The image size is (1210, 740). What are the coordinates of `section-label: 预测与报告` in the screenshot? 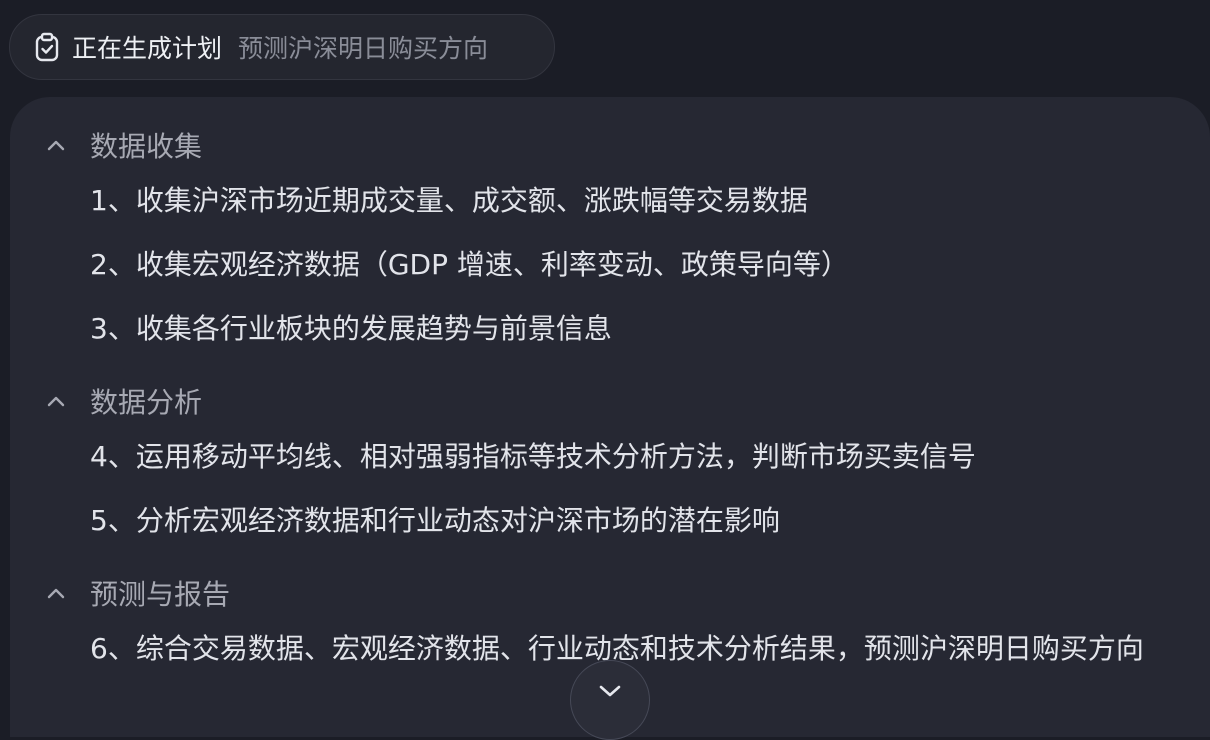 It's located at (160, 594).